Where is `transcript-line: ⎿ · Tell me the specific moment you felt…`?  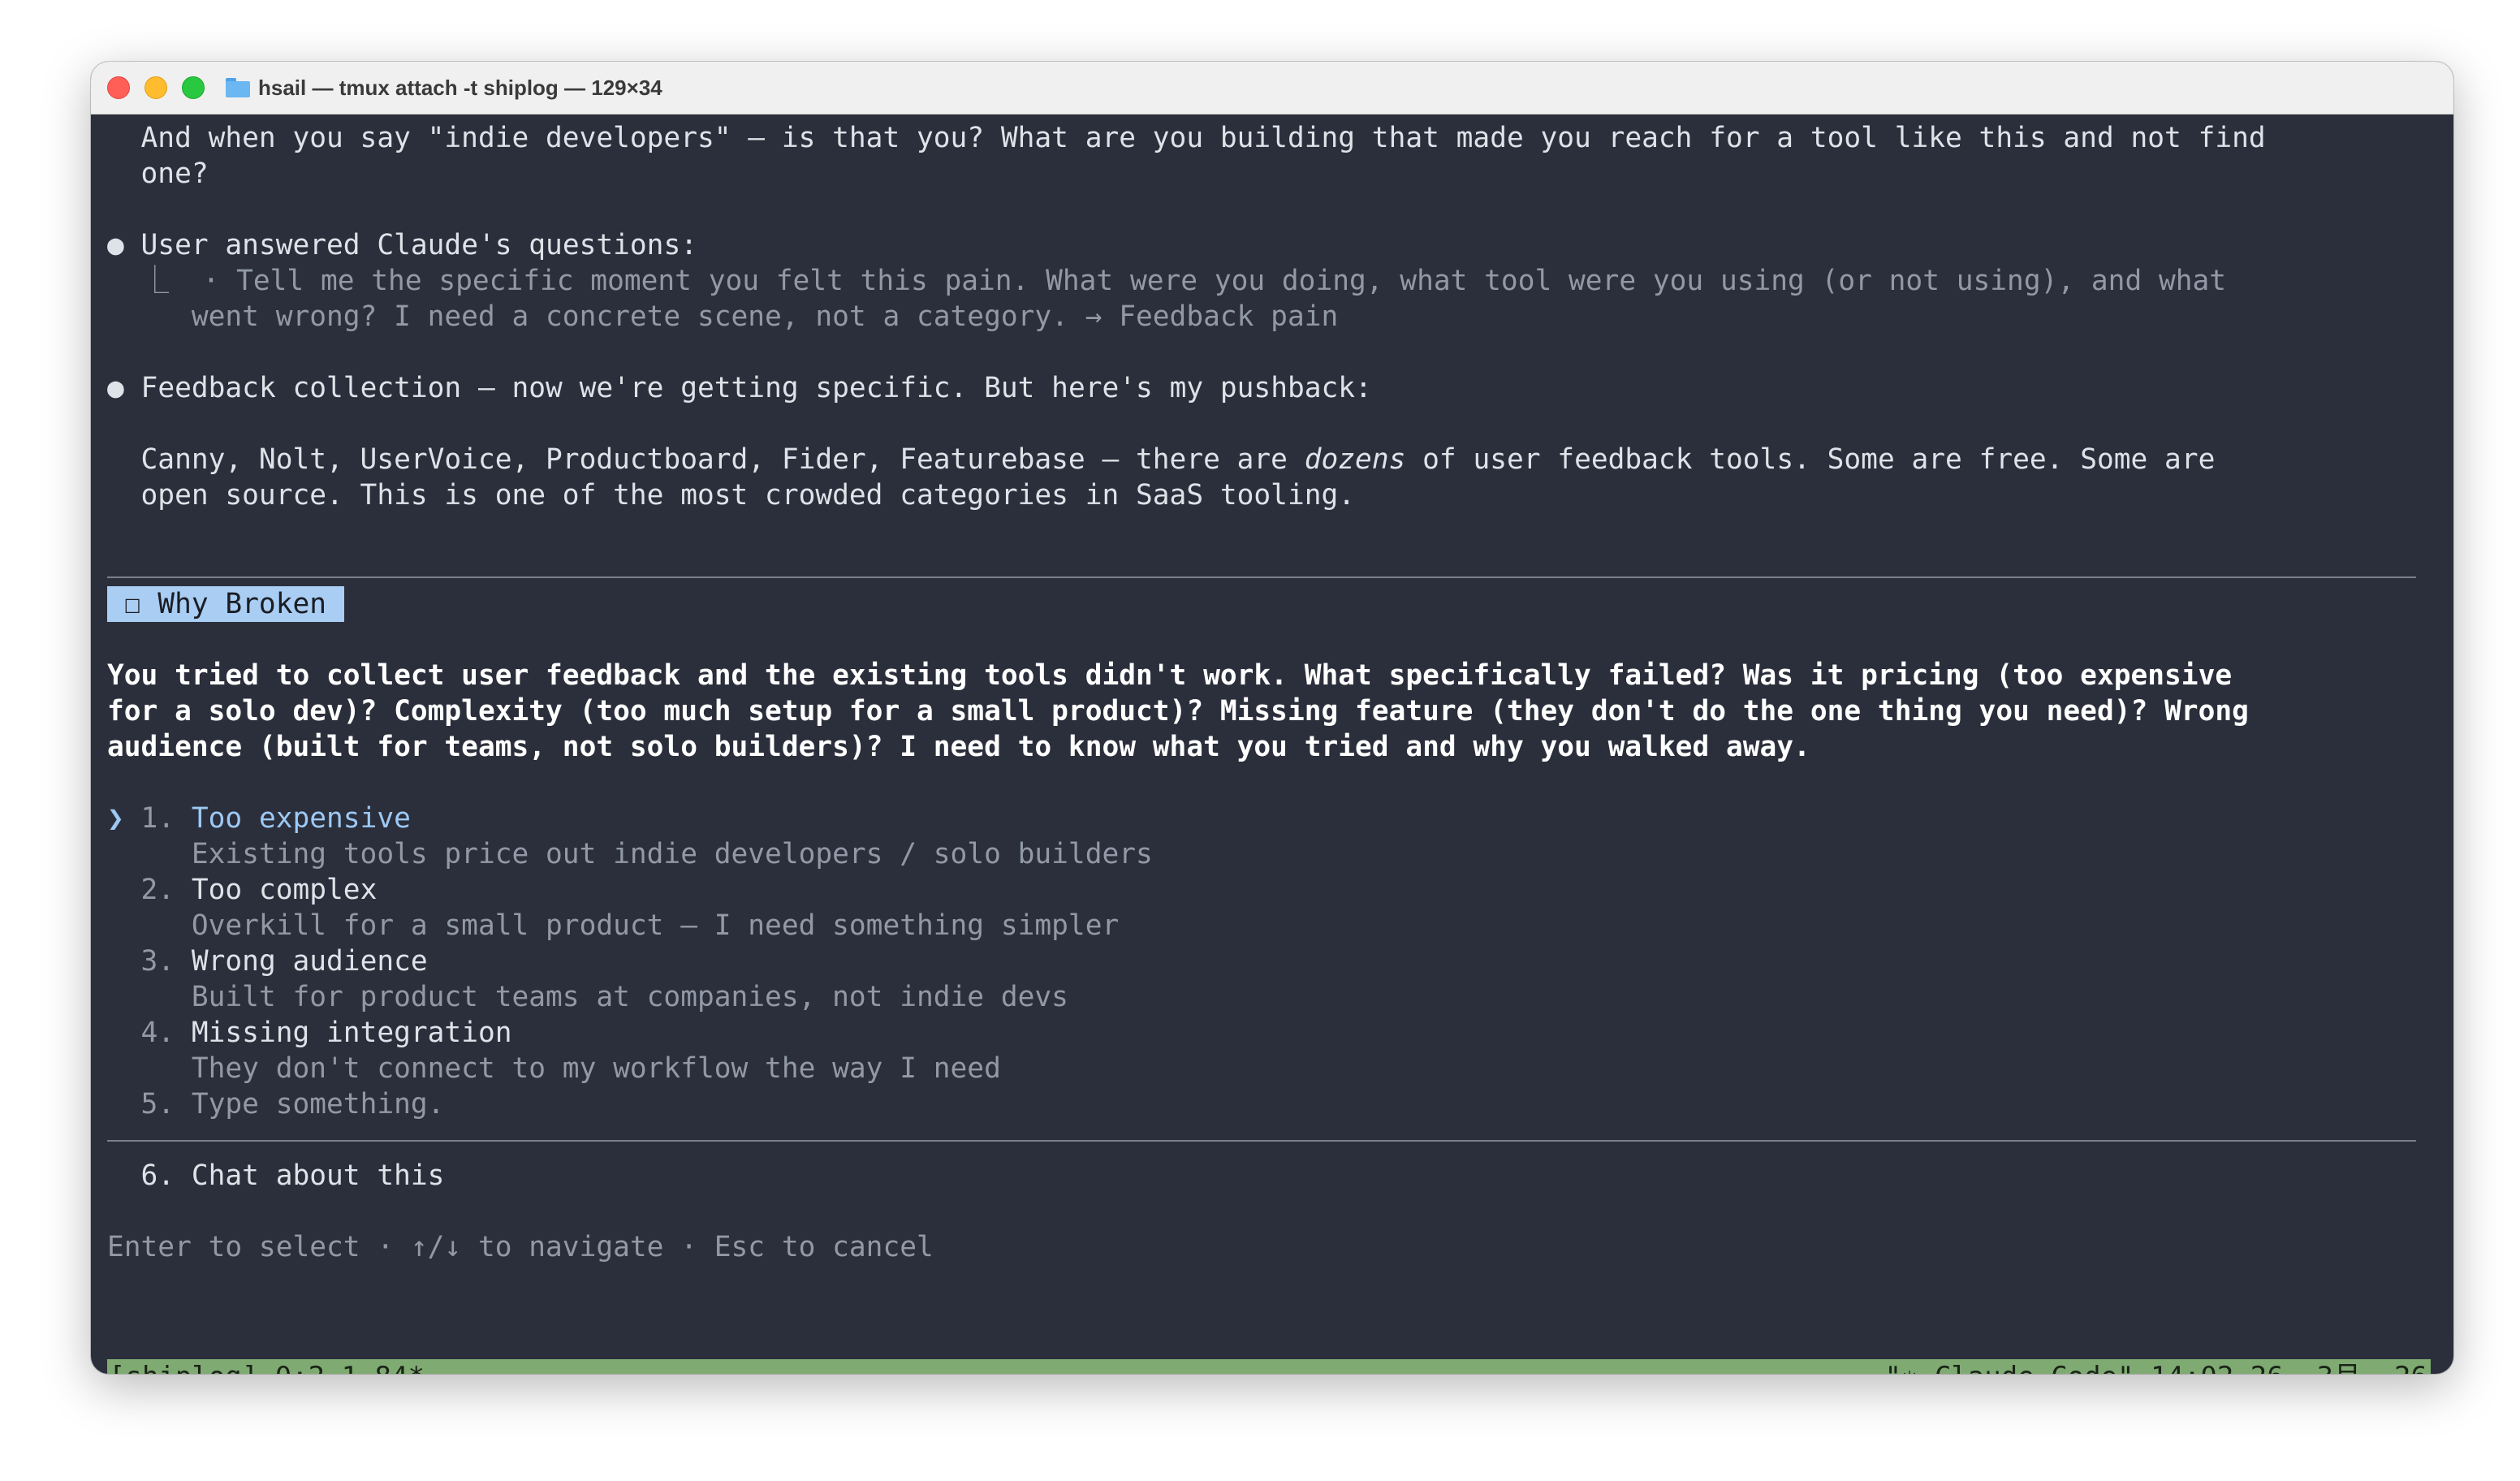 transcript-line: ⎿ · Tell me the specific moment you felt… is located at coordinates (1167, 281).